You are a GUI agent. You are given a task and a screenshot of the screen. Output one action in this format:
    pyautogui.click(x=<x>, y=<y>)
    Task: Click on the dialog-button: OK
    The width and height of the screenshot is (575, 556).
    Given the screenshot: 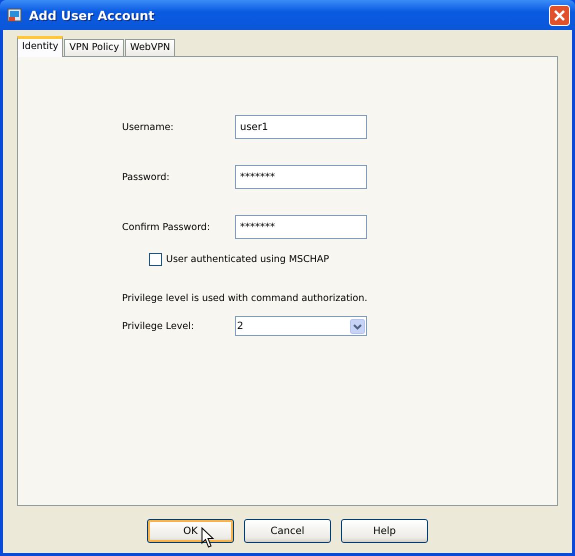 What is the action you would take?
    pyautogui.click(x=190, y=531)
    